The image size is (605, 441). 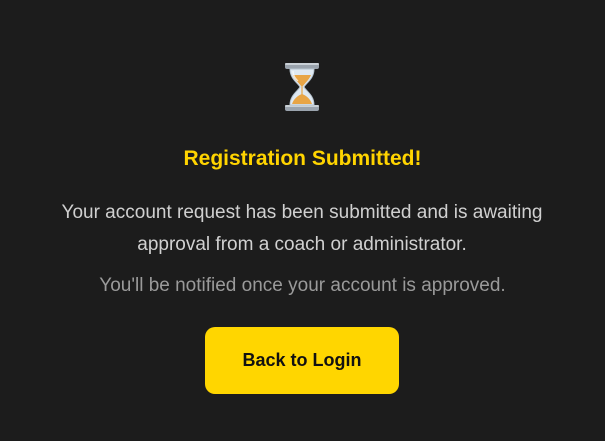 What do you see at coordinates (302, 158) in the screenshot?
I see `status-title: Registration Submitted!` at bounding box center [302, 158].